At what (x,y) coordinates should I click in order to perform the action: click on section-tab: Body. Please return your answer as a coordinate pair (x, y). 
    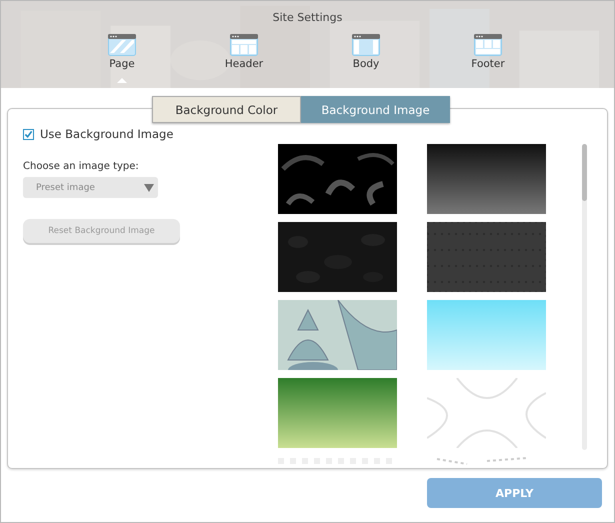
    Looking at the image, I should click on (366, 58).